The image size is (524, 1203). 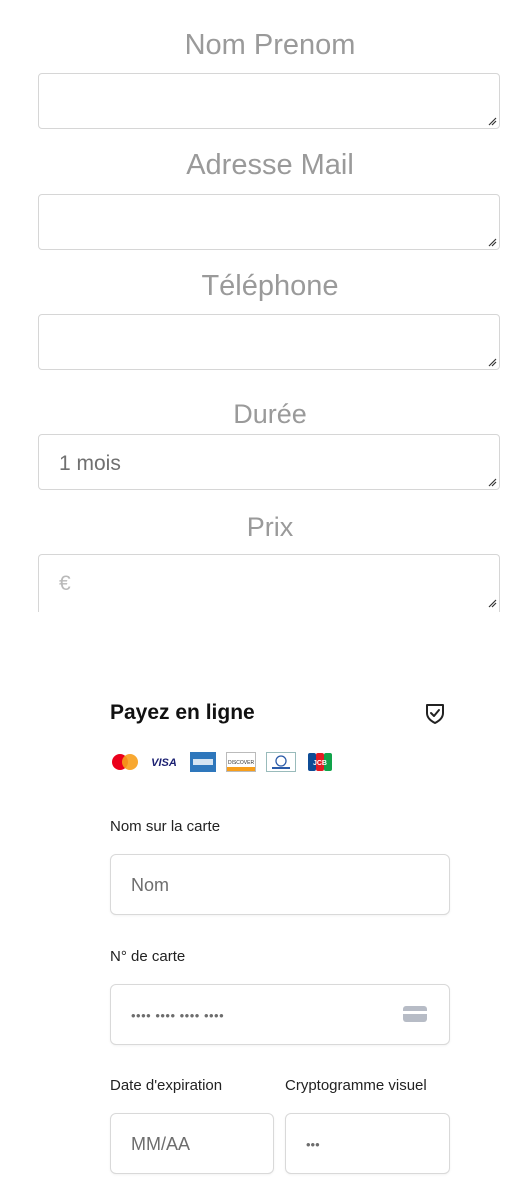 What do you see at coordinates (178, 1015) in the screenshot?
I see `card-number-placeholder: •••• •••• •••• ••••` at bounding box center [178, 1015].